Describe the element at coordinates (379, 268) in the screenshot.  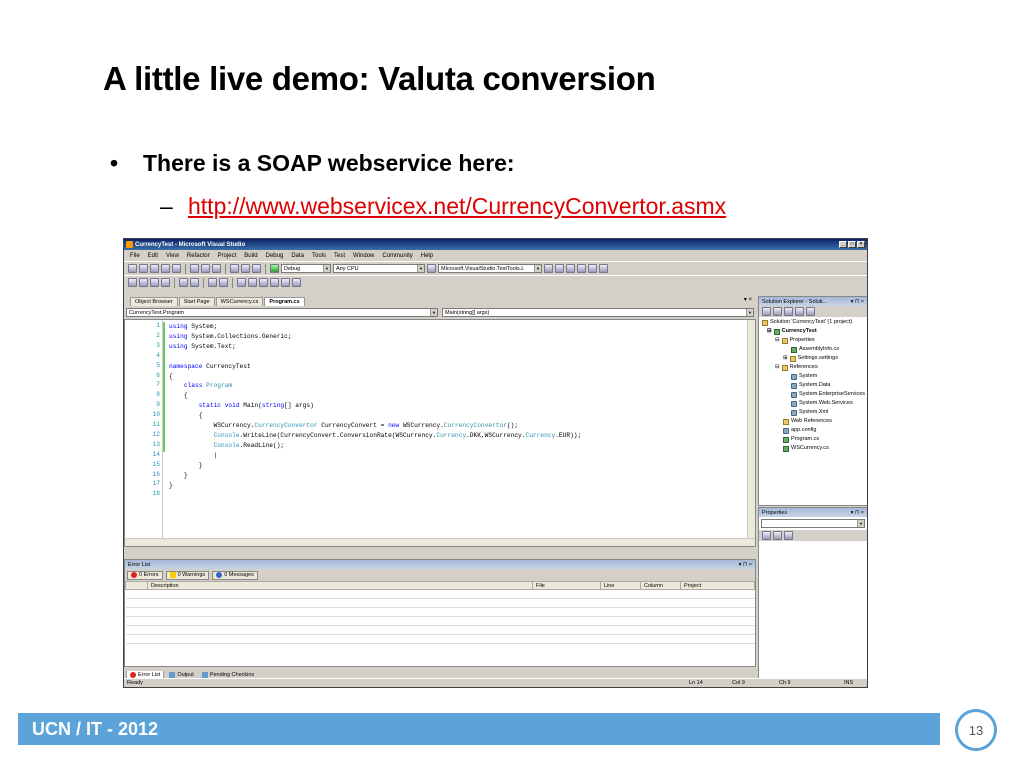
I see `platform-combo: Any CPU ▼` at that location.